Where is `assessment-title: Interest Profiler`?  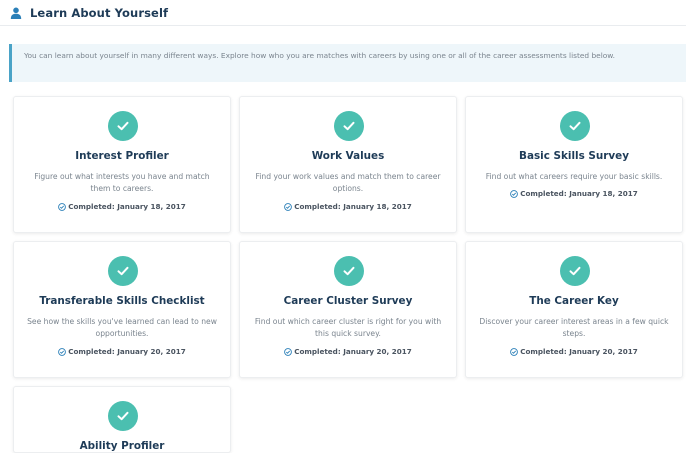 assessment-title: Interest Profiler is located at coordinates (122, 156).